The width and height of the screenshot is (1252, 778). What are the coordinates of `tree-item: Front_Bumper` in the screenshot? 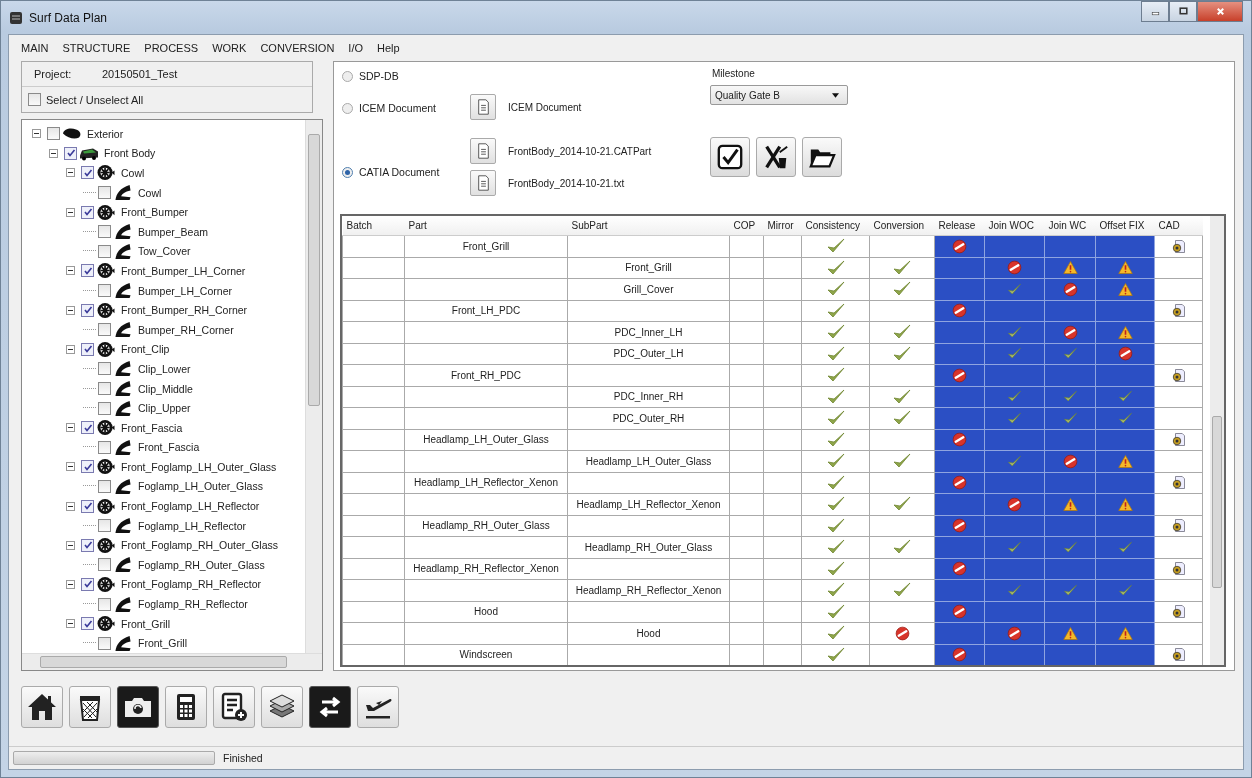 It's located at (155, 212).